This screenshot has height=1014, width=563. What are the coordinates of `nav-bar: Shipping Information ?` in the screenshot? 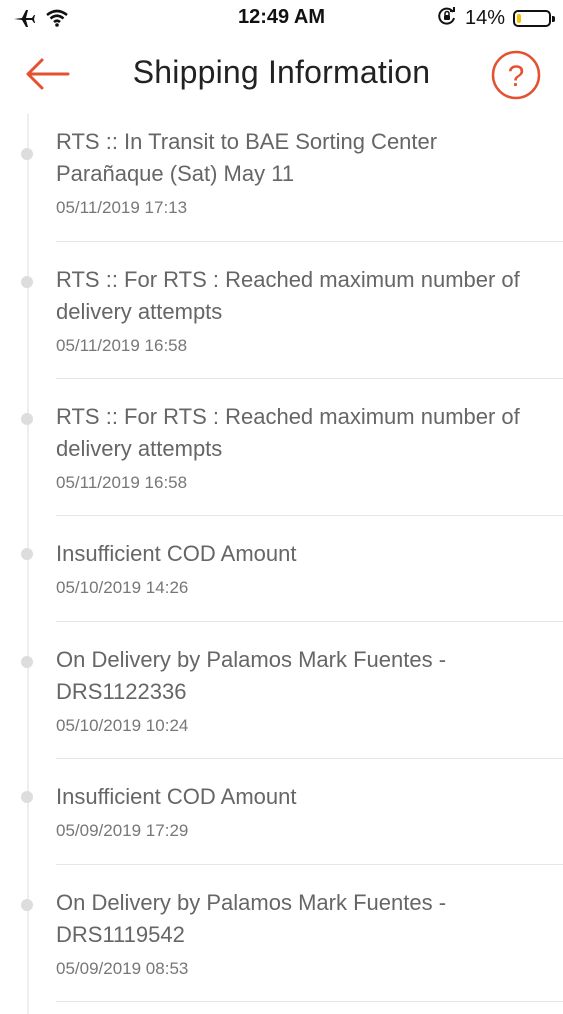 It's located at (281, 75).